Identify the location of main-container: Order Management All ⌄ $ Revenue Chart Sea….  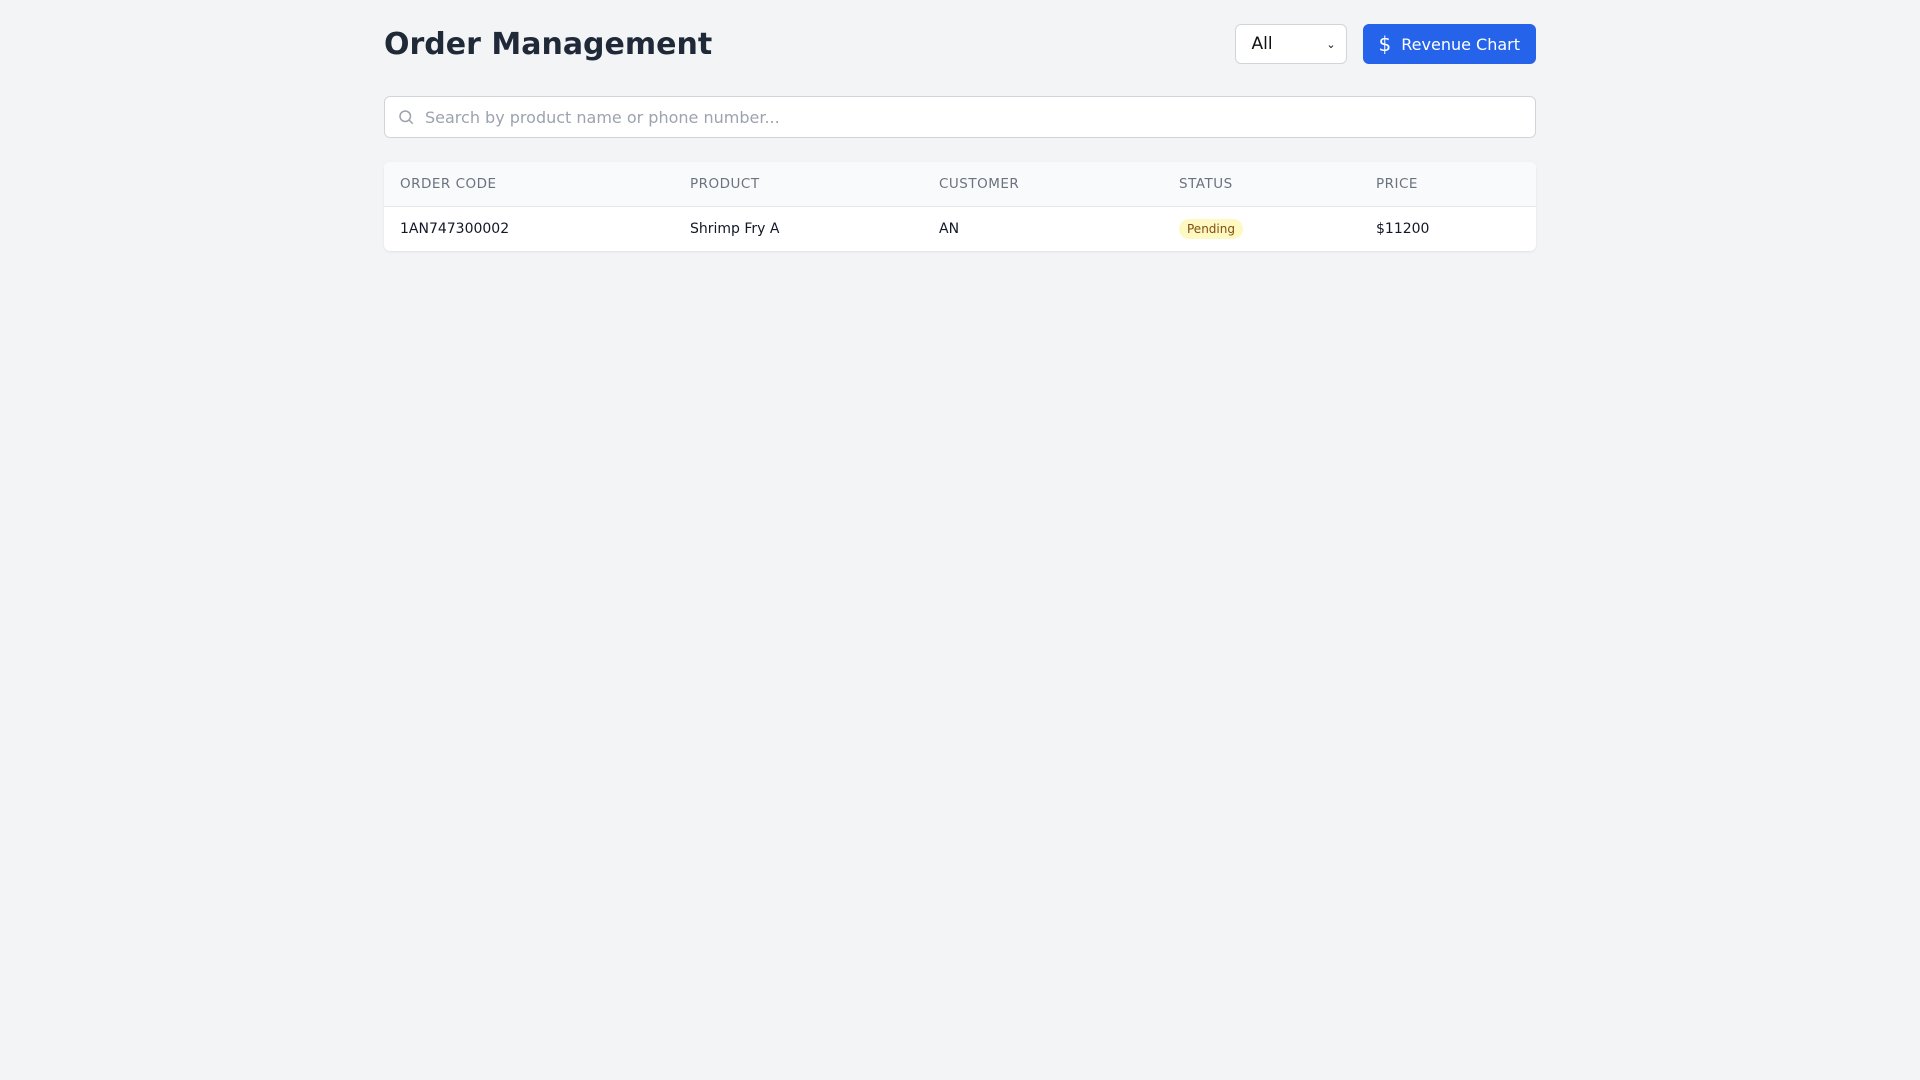
(960, 125).